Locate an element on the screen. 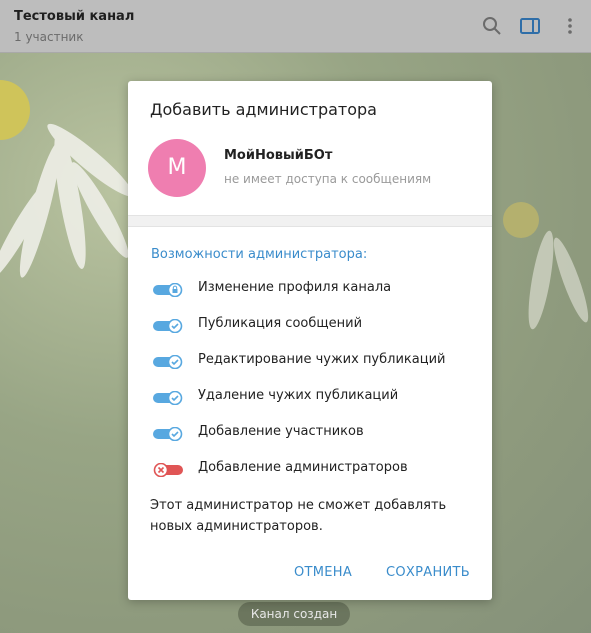 The height and width of the screenshot is (633, 591). permission-label: Удаление чужих публикаций is located at coordinates (298, 395).